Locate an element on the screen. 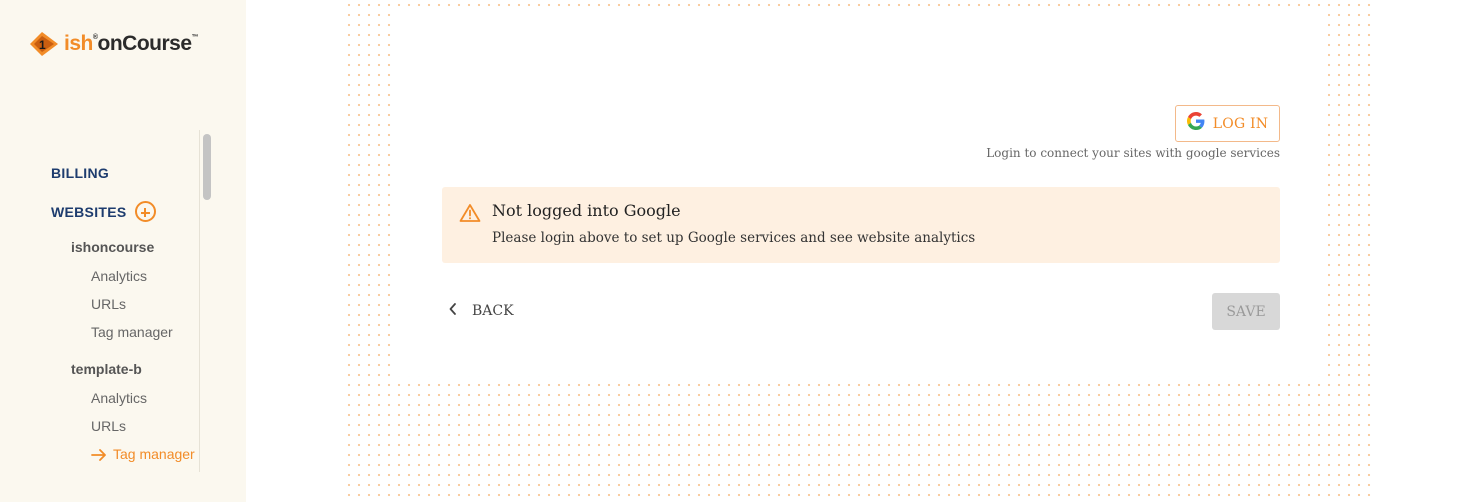 The width and height of the screenshot is (1472, 502). nav-websites-label: WEBSITES is located at coordinates (89, 211).